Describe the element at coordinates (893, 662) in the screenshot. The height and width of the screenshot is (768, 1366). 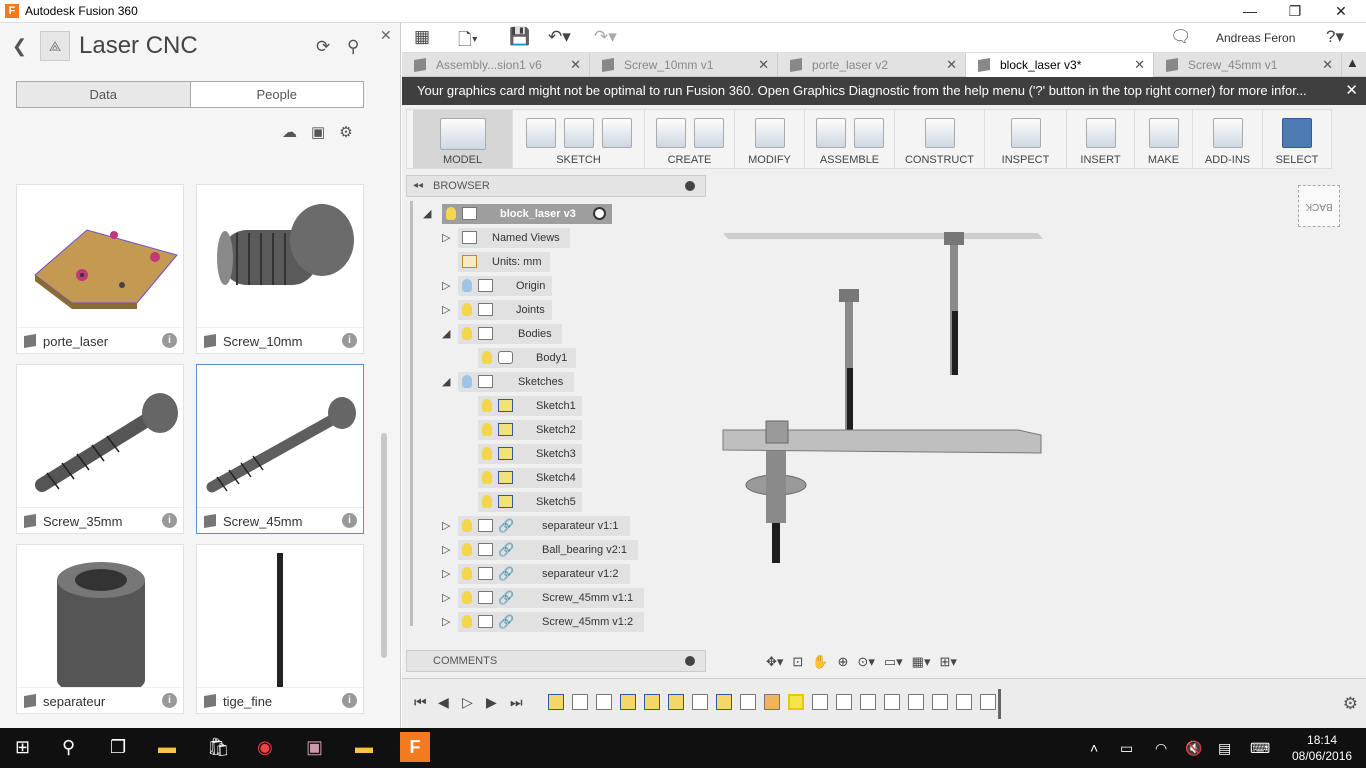
I see `display-settings-icon: ▭▾` at that location.